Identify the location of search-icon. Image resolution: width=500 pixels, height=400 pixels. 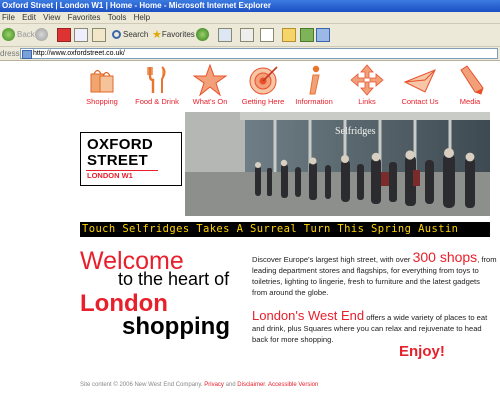
(116, 35).